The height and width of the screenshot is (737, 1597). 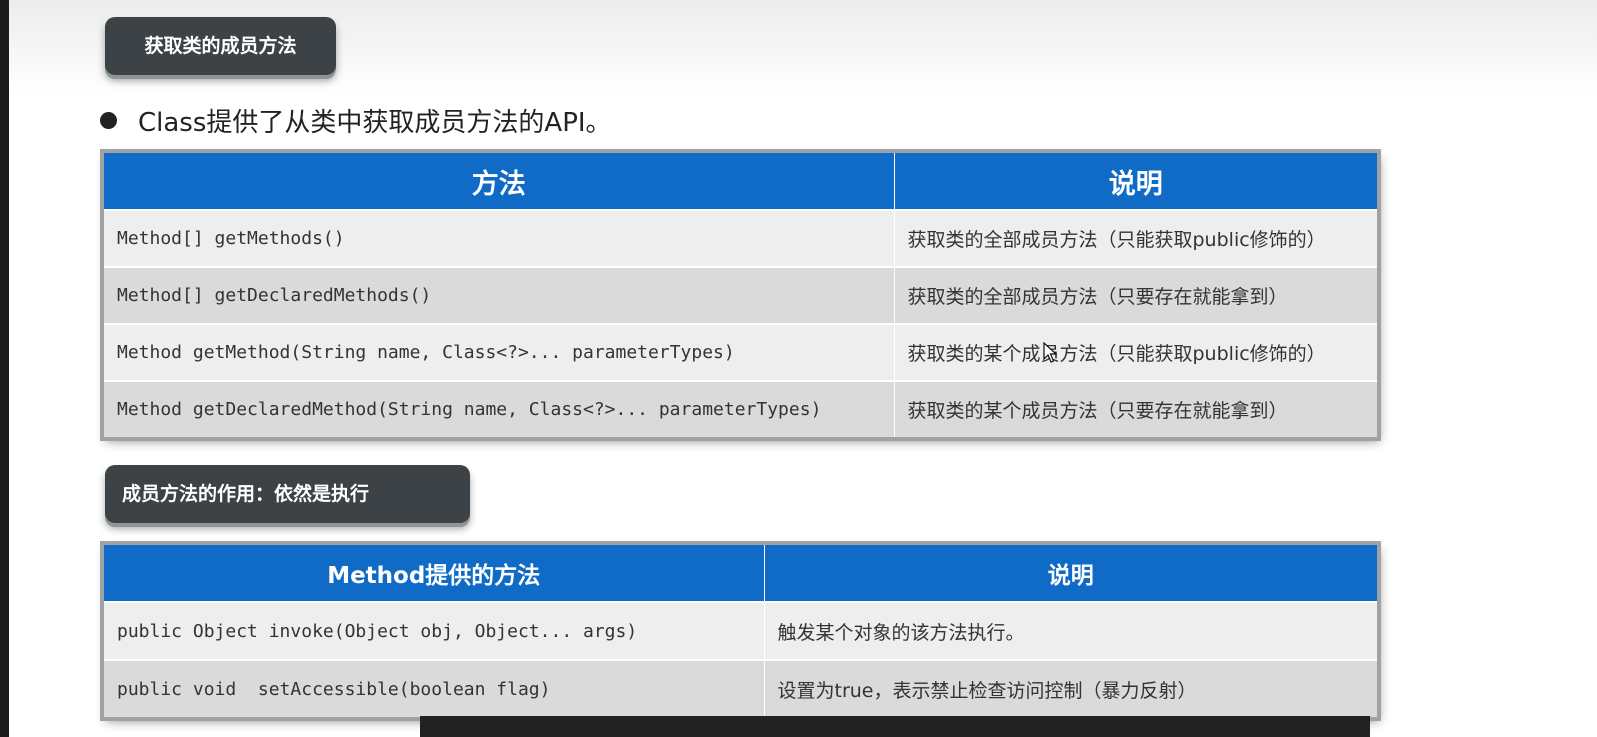 What do you see at coordinates (375, 122) in the screenshot?
I see `bullet-text: Class提供了从类中获取成员方法的API。` at bounding box center [375, 122].